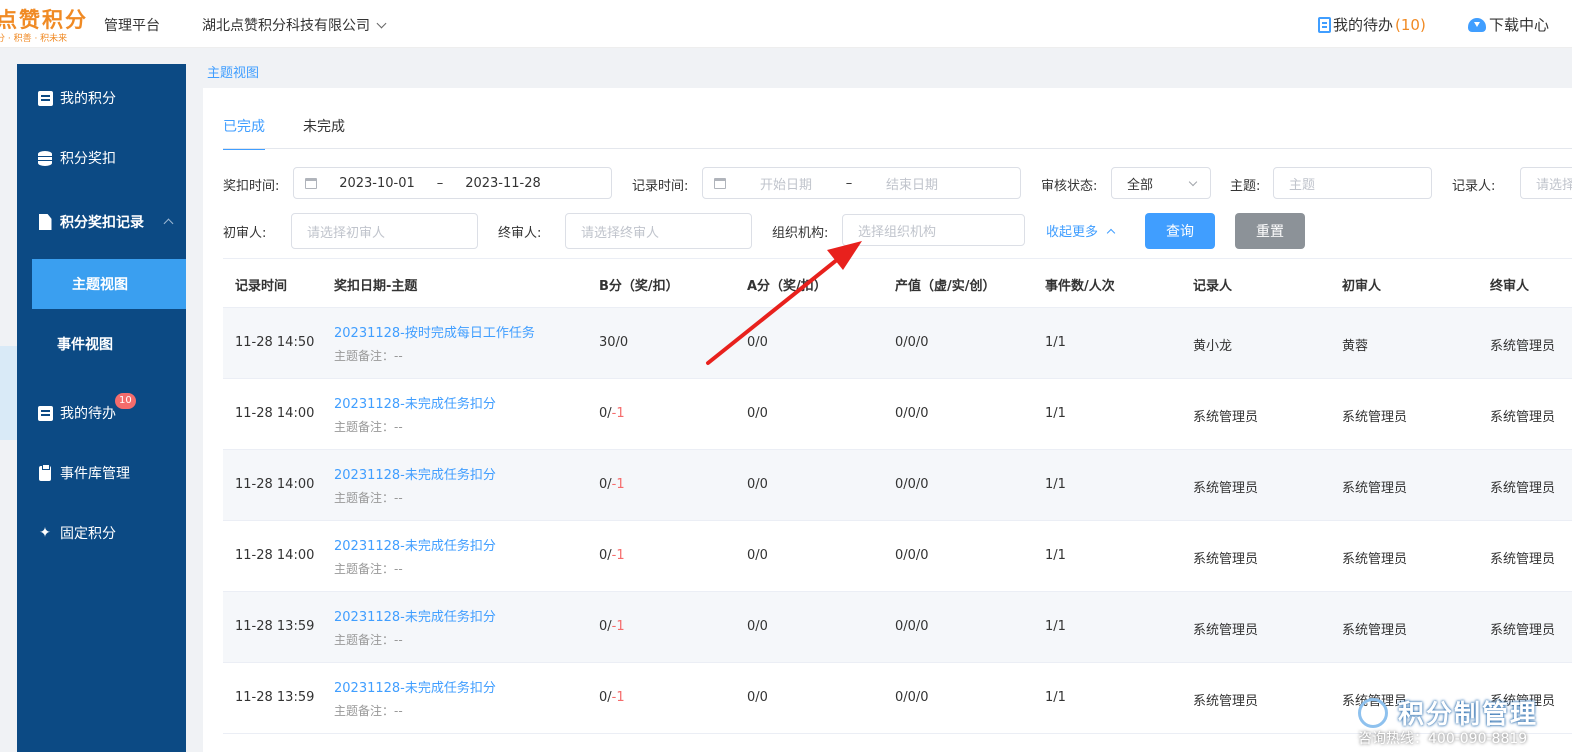 The image size is (1572, 752). I want to click on cell-record-time: 11-28 13:59, so click(275, 626).